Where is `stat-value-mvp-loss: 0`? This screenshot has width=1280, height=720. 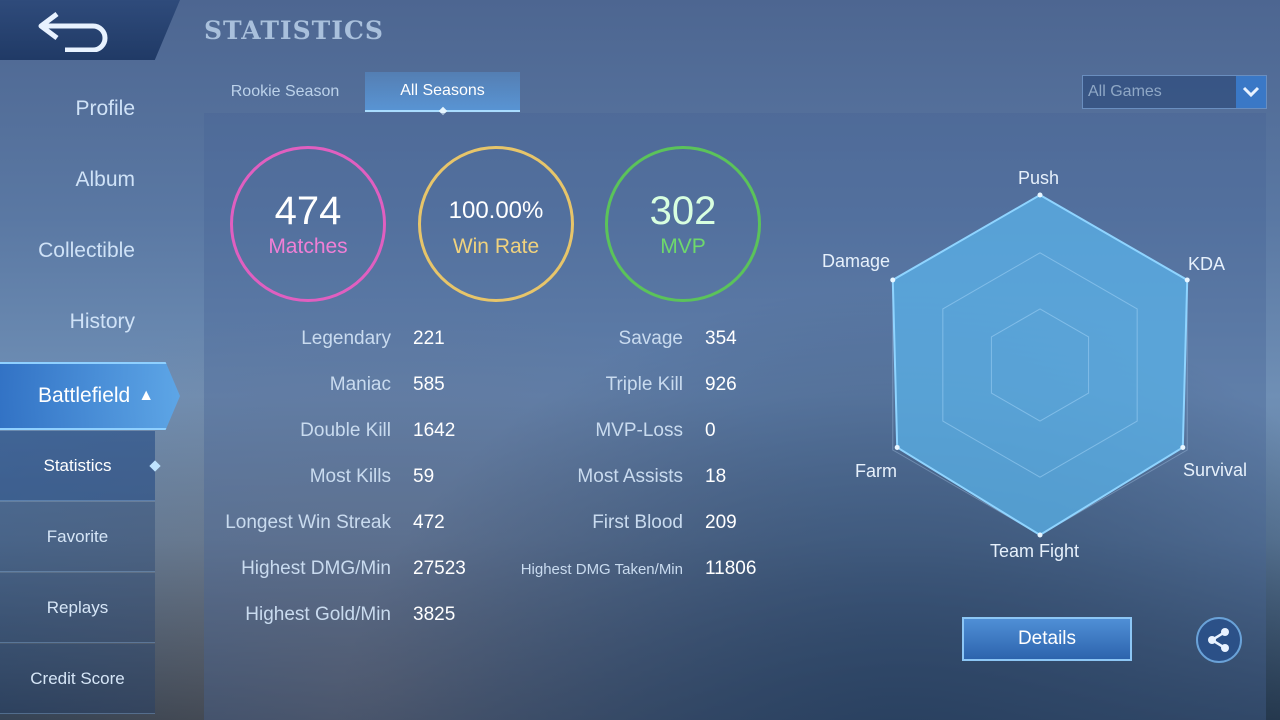 stat-value-mvp-loss: 0 is located at coordinates (710, 430).